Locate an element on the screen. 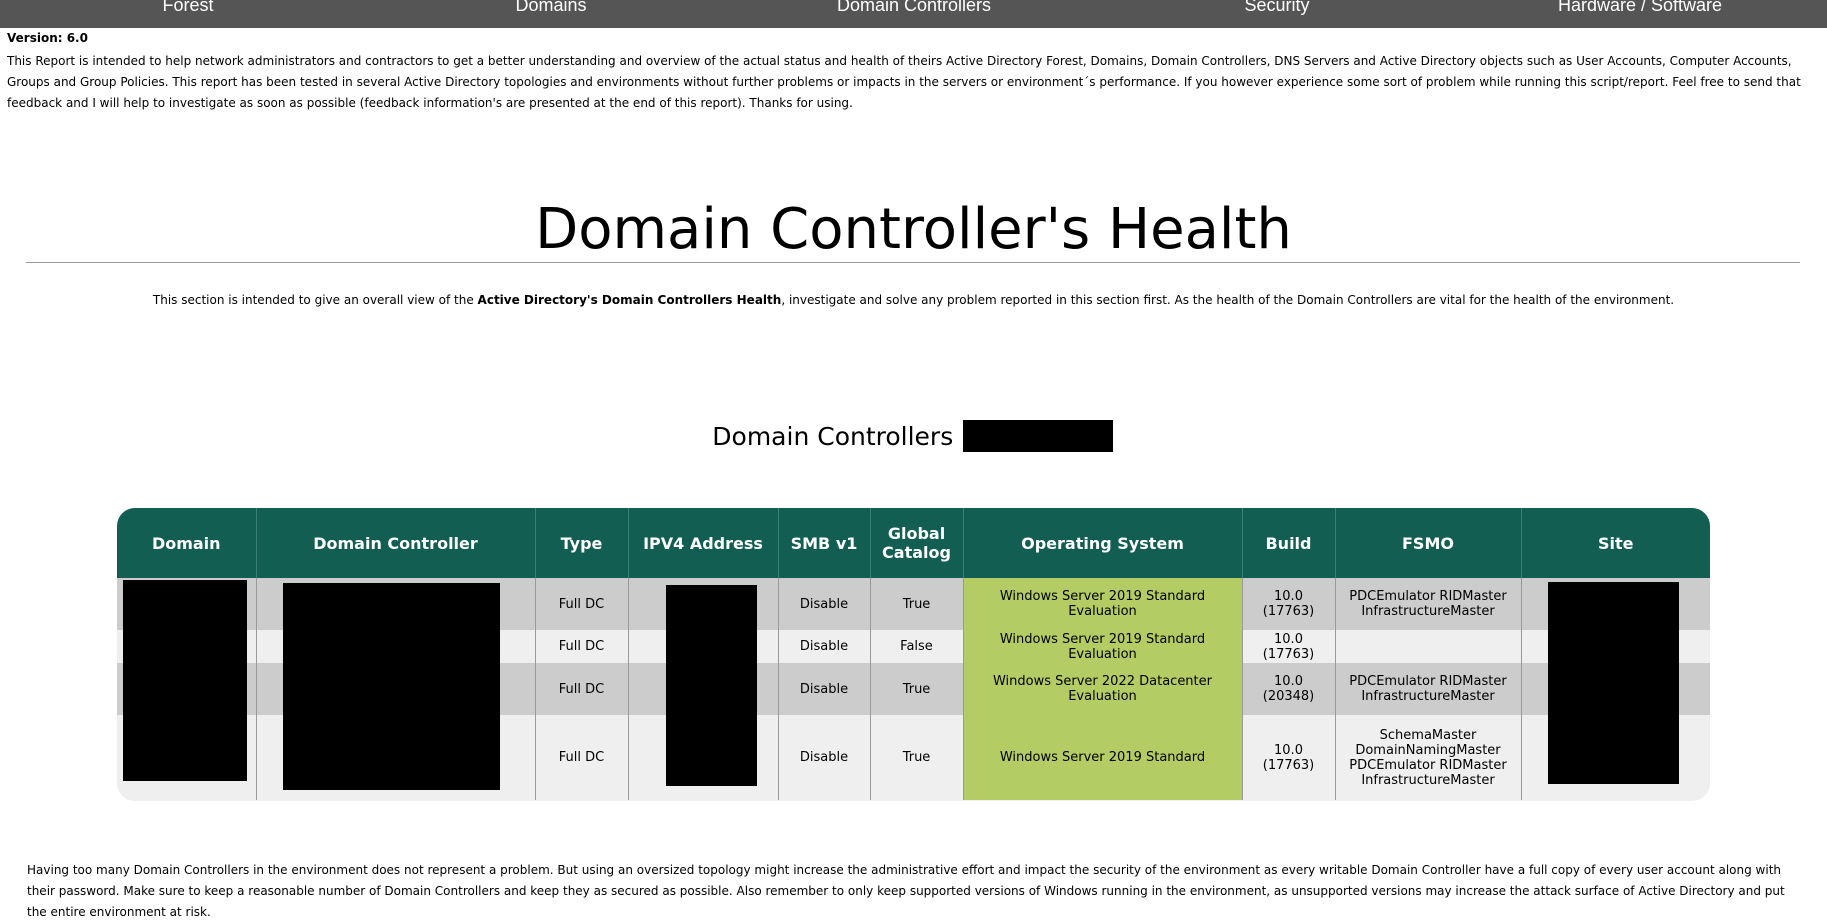  nav-forest: Forest is located at coordinates (187, 8).